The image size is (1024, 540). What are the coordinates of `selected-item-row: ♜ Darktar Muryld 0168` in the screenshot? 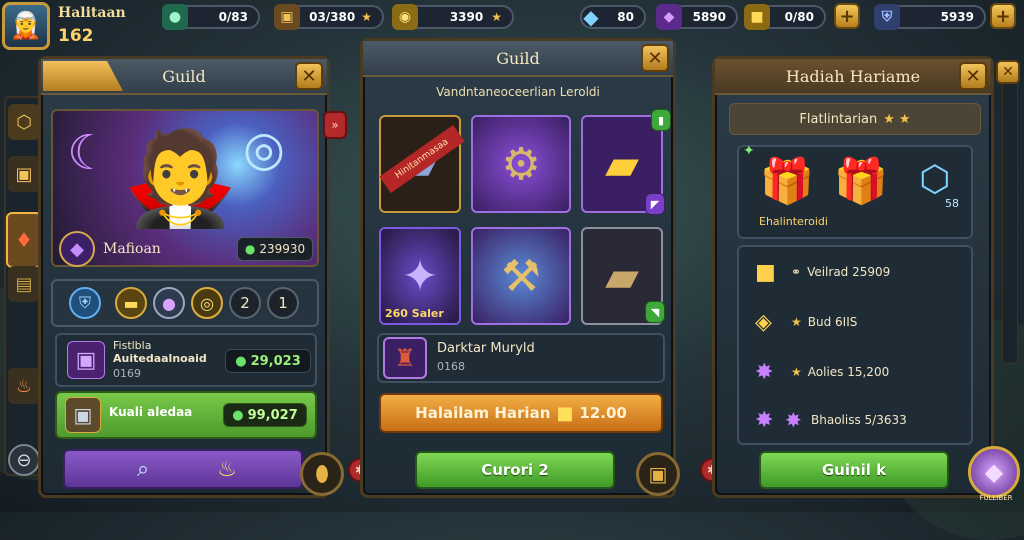 It's located at (521, 358).